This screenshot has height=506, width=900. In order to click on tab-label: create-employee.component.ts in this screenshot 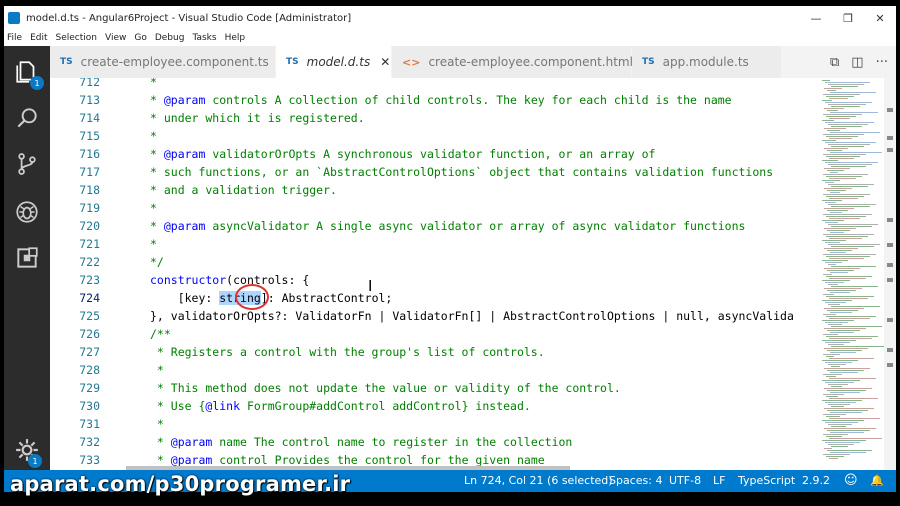, I will do `click(174, 62)`.